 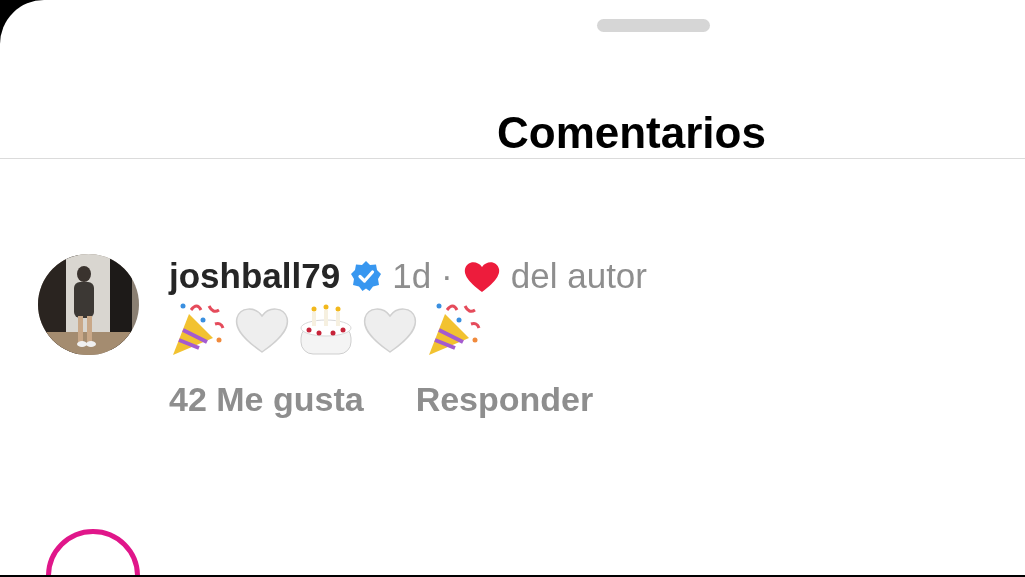 What do you see at coordinates (266, 399) in the screenshot?
I see `likes-count: 42 Me gusta` at bounding box center [266, 399].